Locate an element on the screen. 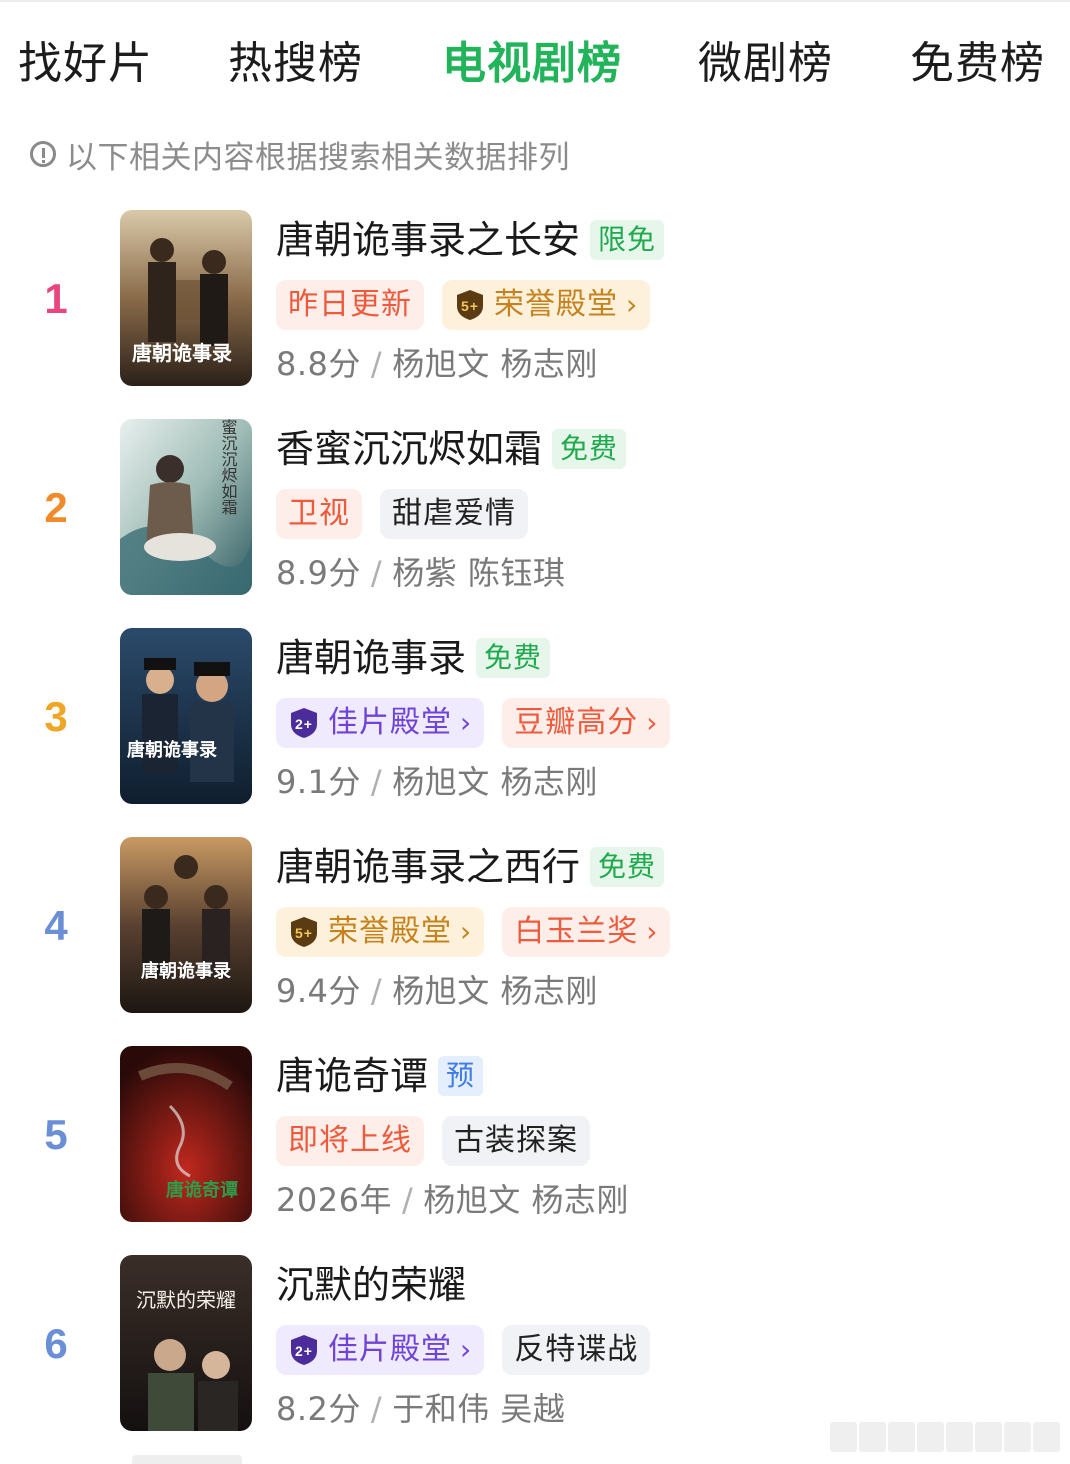  show-title: 唐朝诡事录 免费 is located at coordinates (413, 658).